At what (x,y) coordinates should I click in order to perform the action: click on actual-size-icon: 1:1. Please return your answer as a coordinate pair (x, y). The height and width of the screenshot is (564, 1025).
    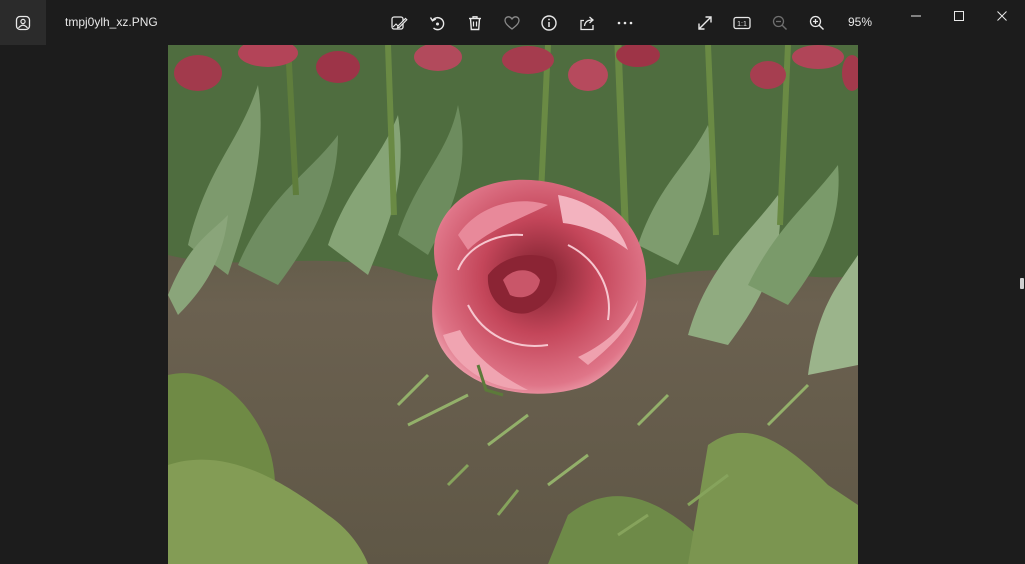
    Looking at the image, I should click on (742, 23).